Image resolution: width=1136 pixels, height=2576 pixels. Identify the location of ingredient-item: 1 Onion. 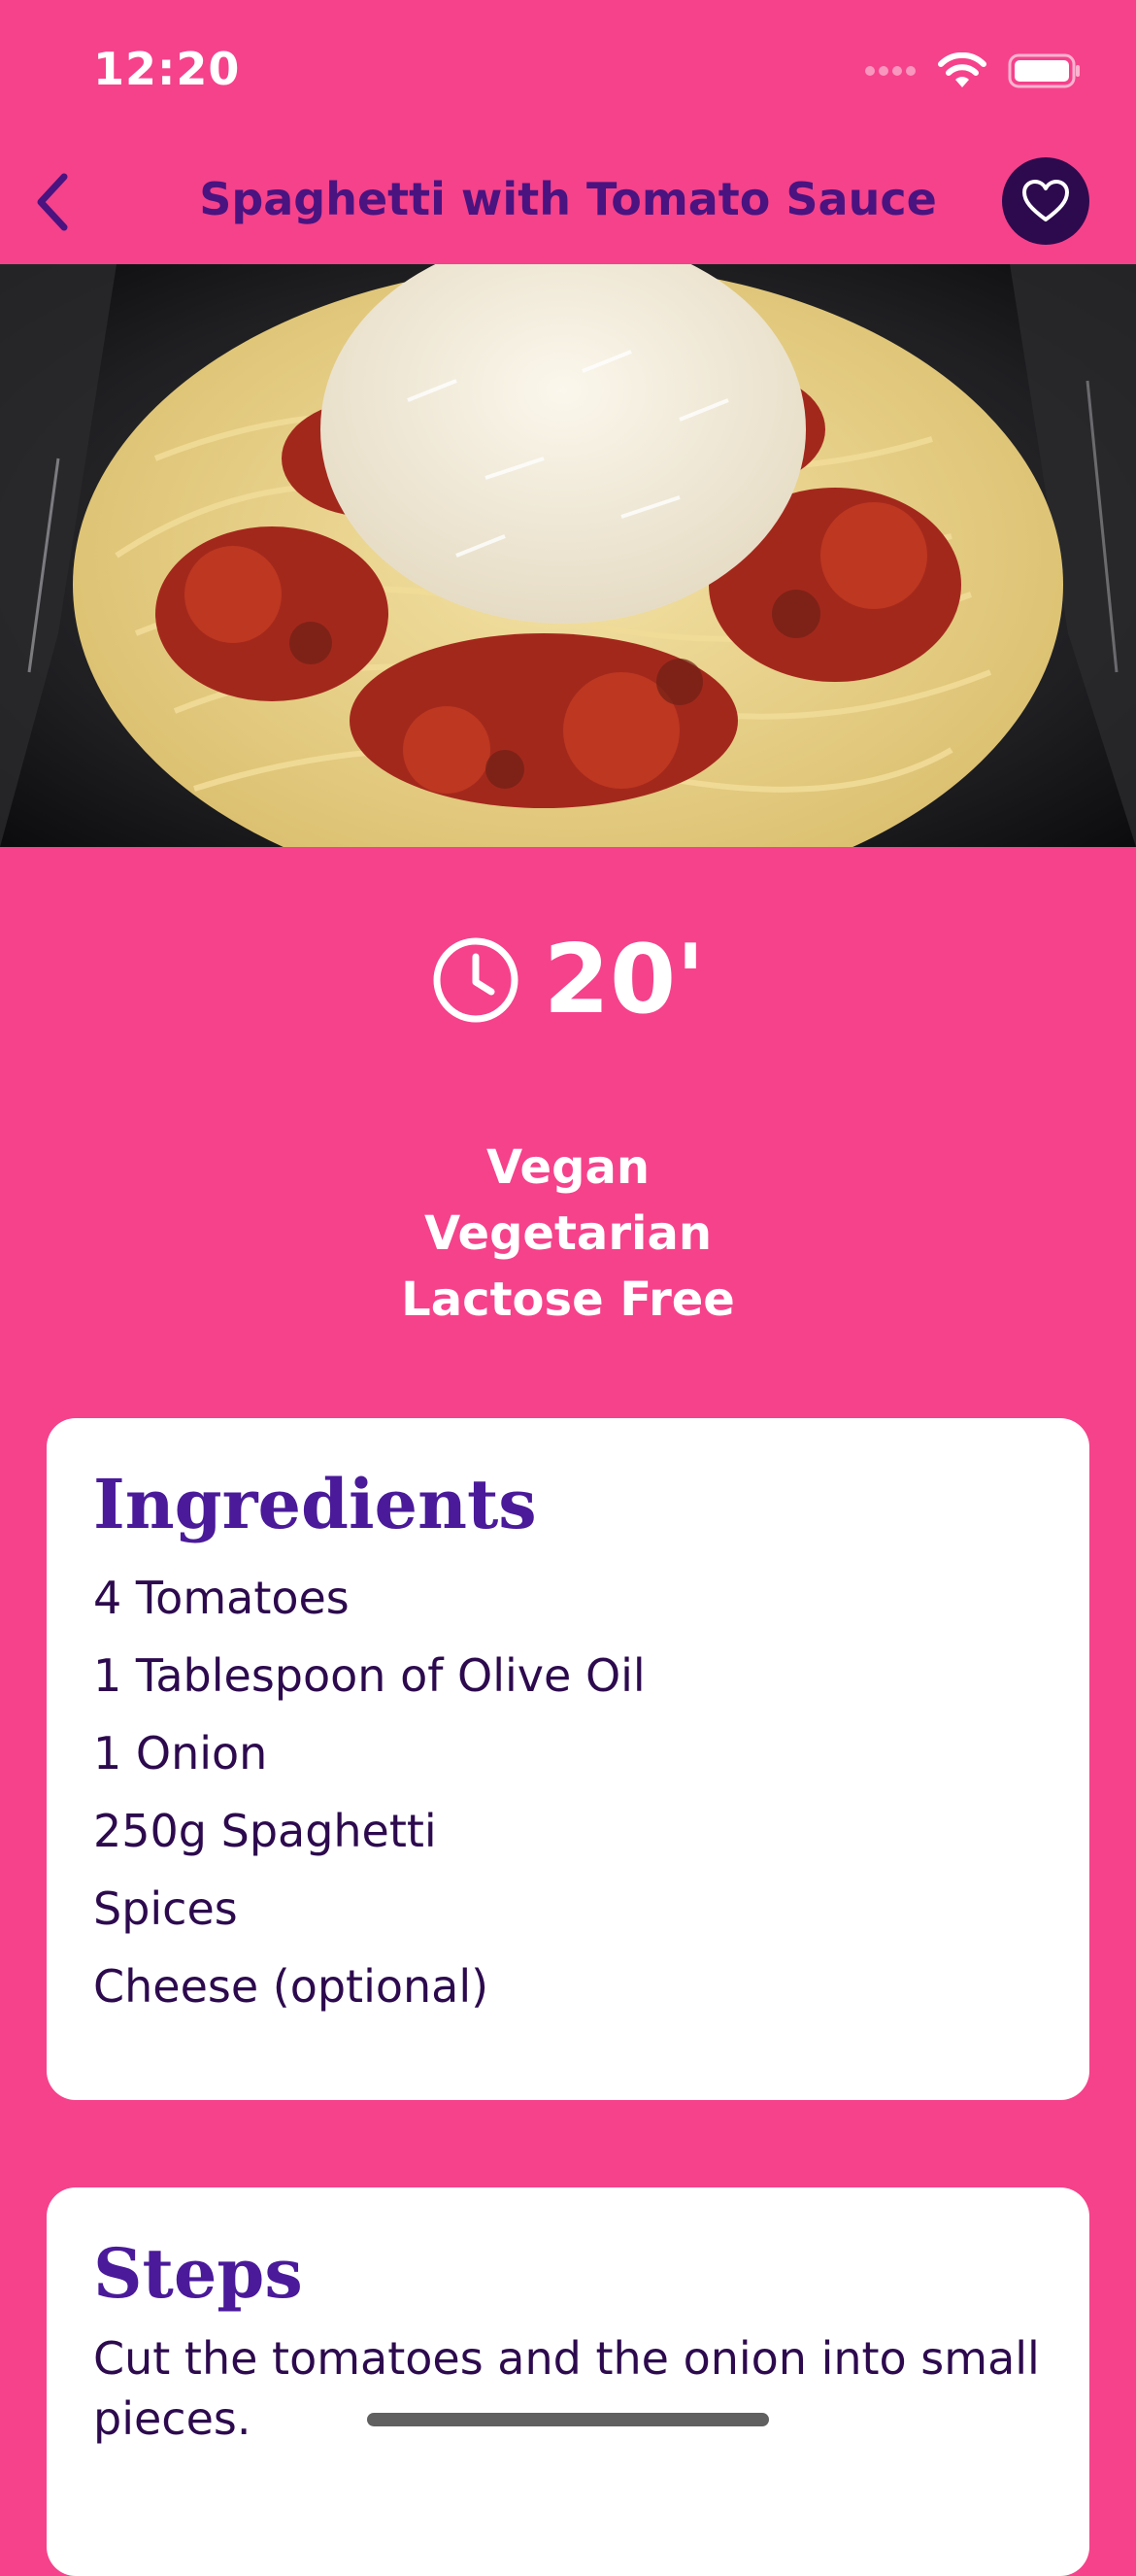
(180, 1753).